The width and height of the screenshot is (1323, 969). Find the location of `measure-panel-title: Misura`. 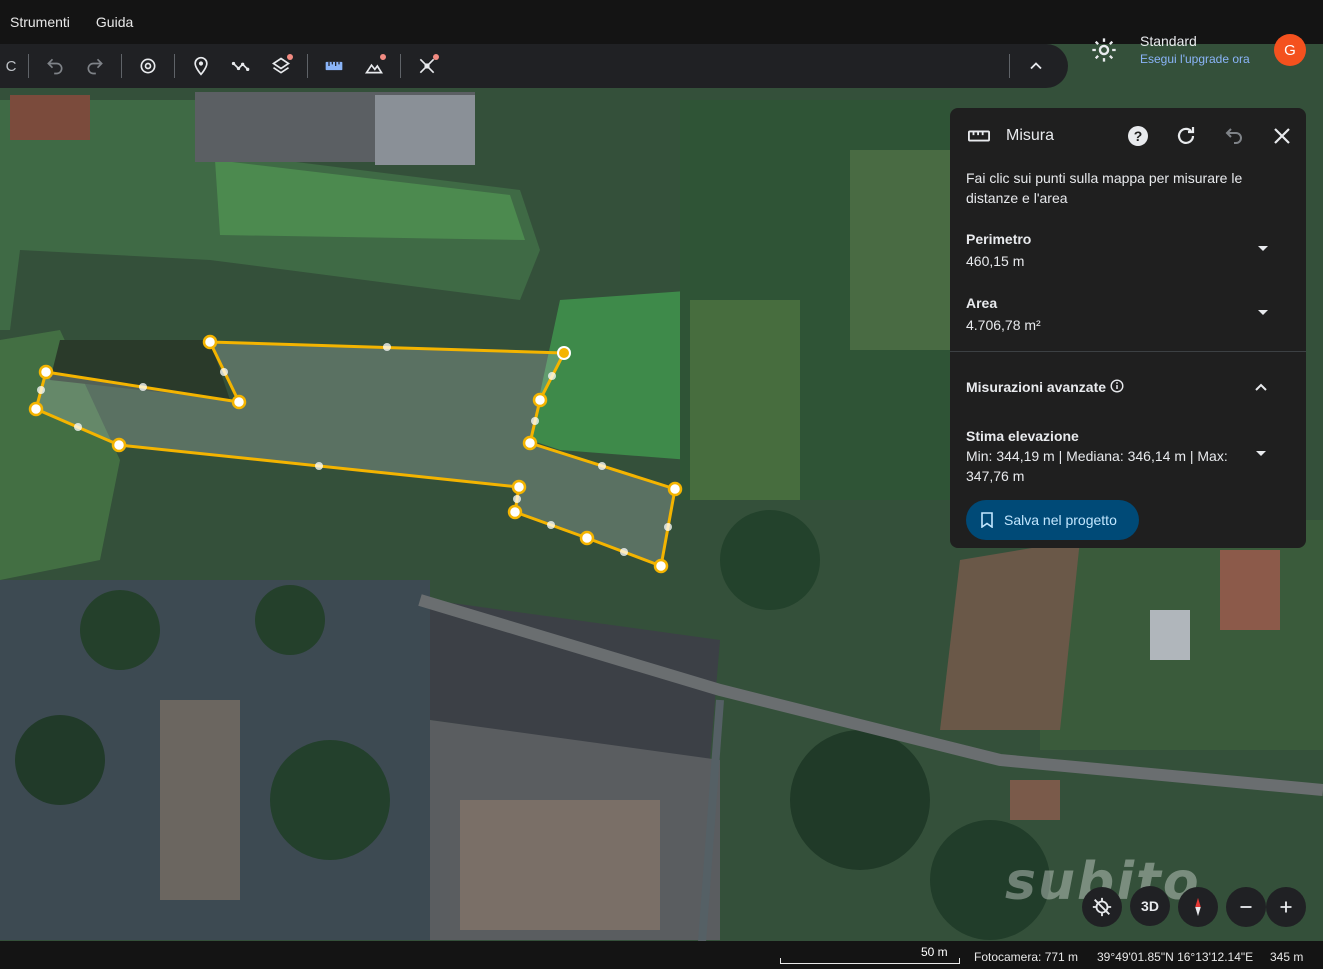

measure-panel-title: Misura is located at coordinates (1030, 135).